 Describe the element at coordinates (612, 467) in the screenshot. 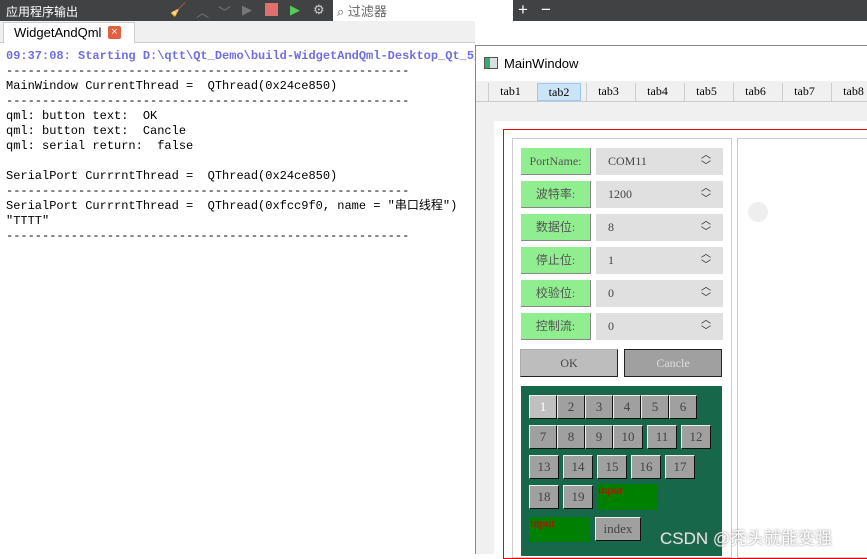

I see `number-button-15: 15` at that location.